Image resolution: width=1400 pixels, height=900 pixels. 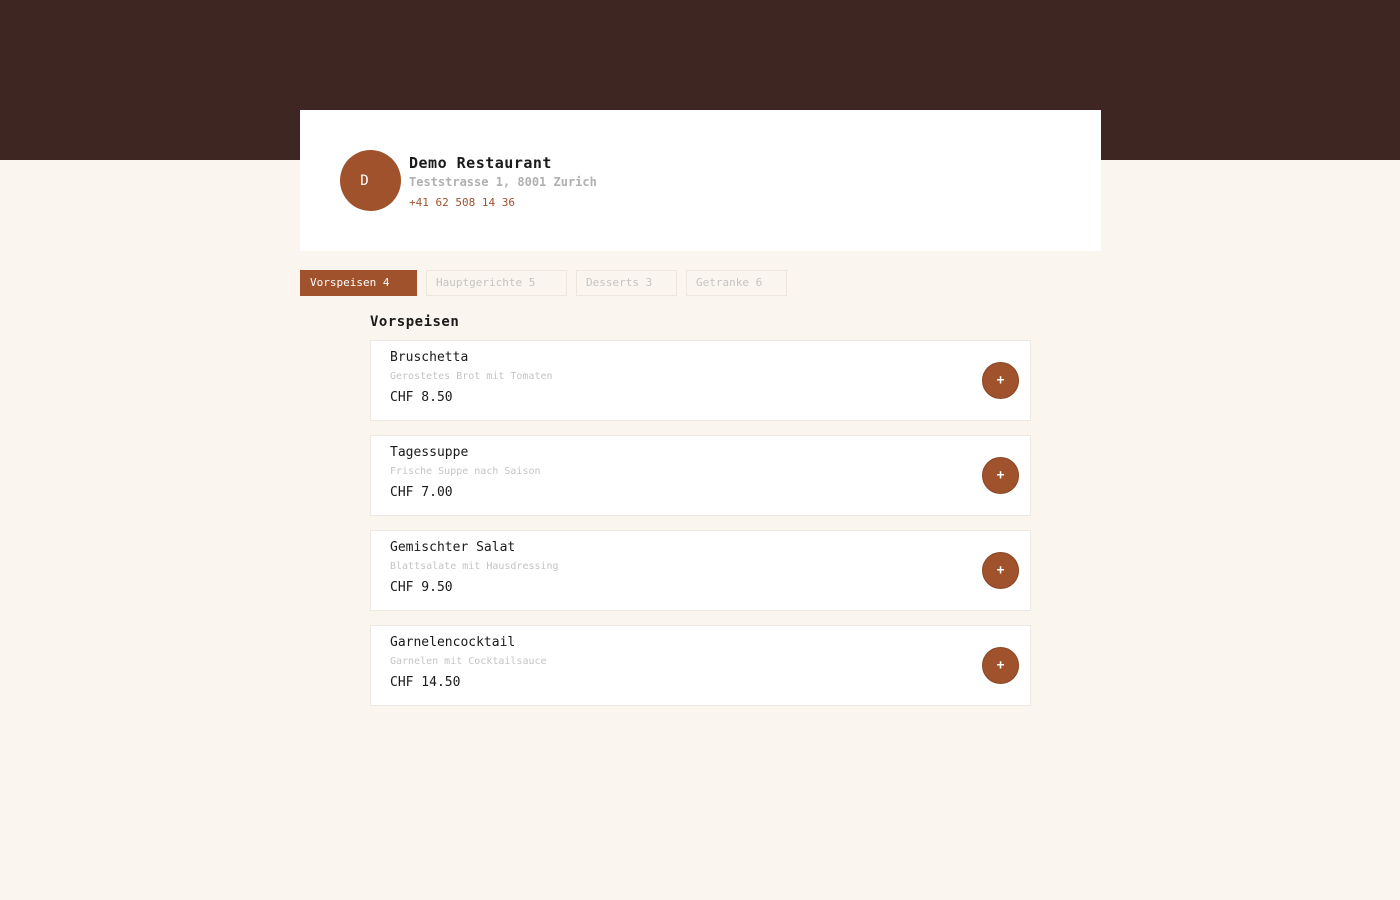 I want to click on restaurant-avatar: D, so click(x=370, y=180).